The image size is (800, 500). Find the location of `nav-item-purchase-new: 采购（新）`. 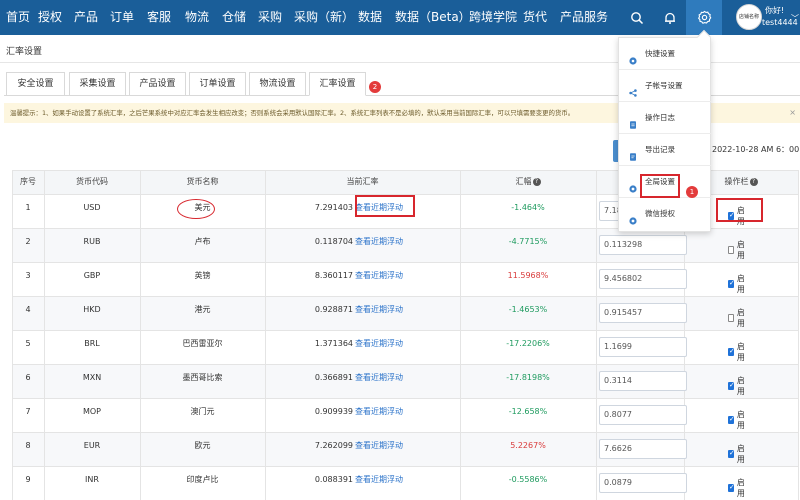

nav-item-purchase-new: 采购（新） is located at coordinates (324, 17).